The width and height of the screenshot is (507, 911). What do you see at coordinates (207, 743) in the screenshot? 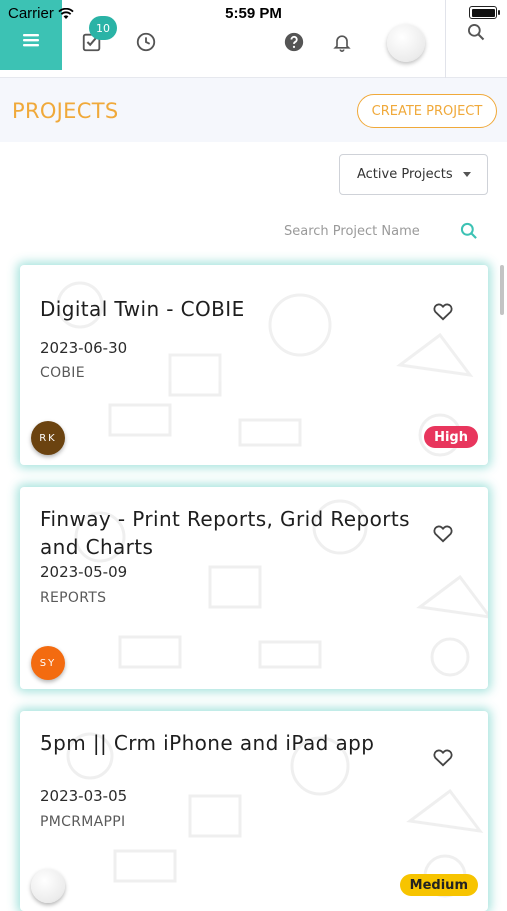
I see `project-title: 5pm || Crm iPhone and iPad app` at bounding box center [207, 743].